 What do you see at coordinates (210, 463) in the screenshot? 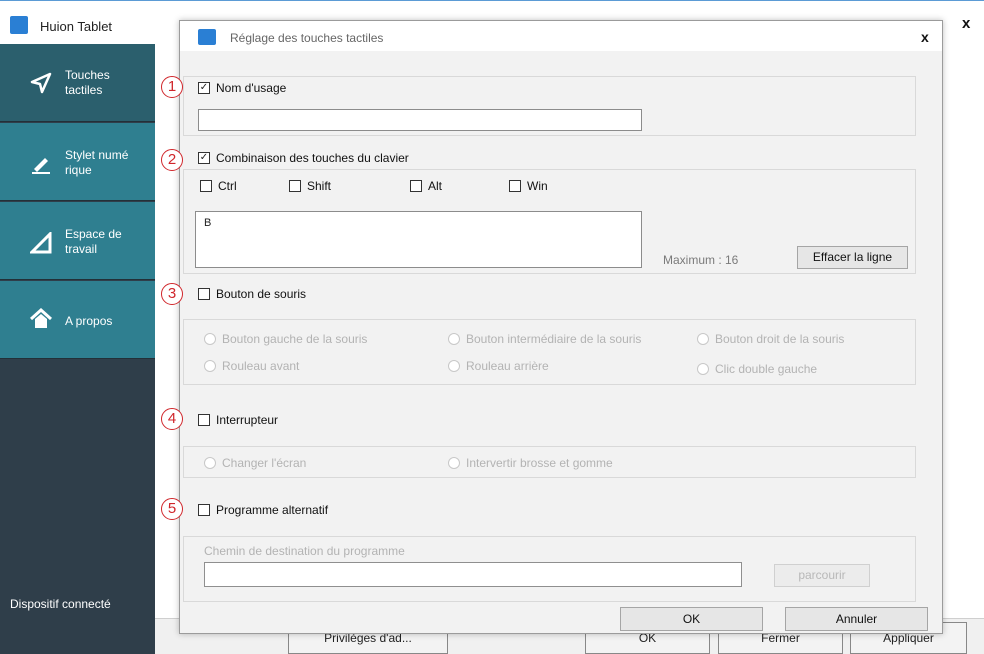
I see `radio-change-screen` at bounding box center [210, 463].